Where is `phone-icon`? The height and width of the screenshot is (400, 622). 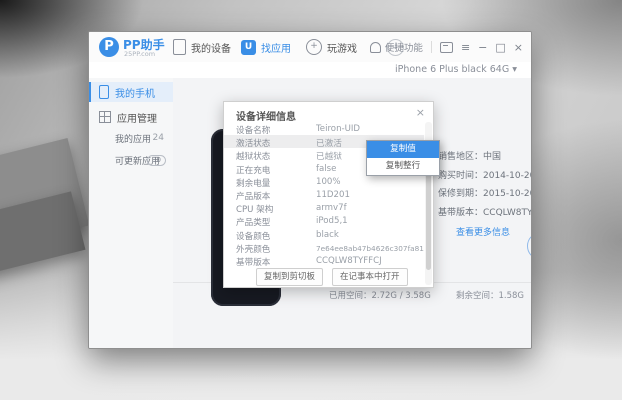 phone-icon is located at coordinates (104, 92).